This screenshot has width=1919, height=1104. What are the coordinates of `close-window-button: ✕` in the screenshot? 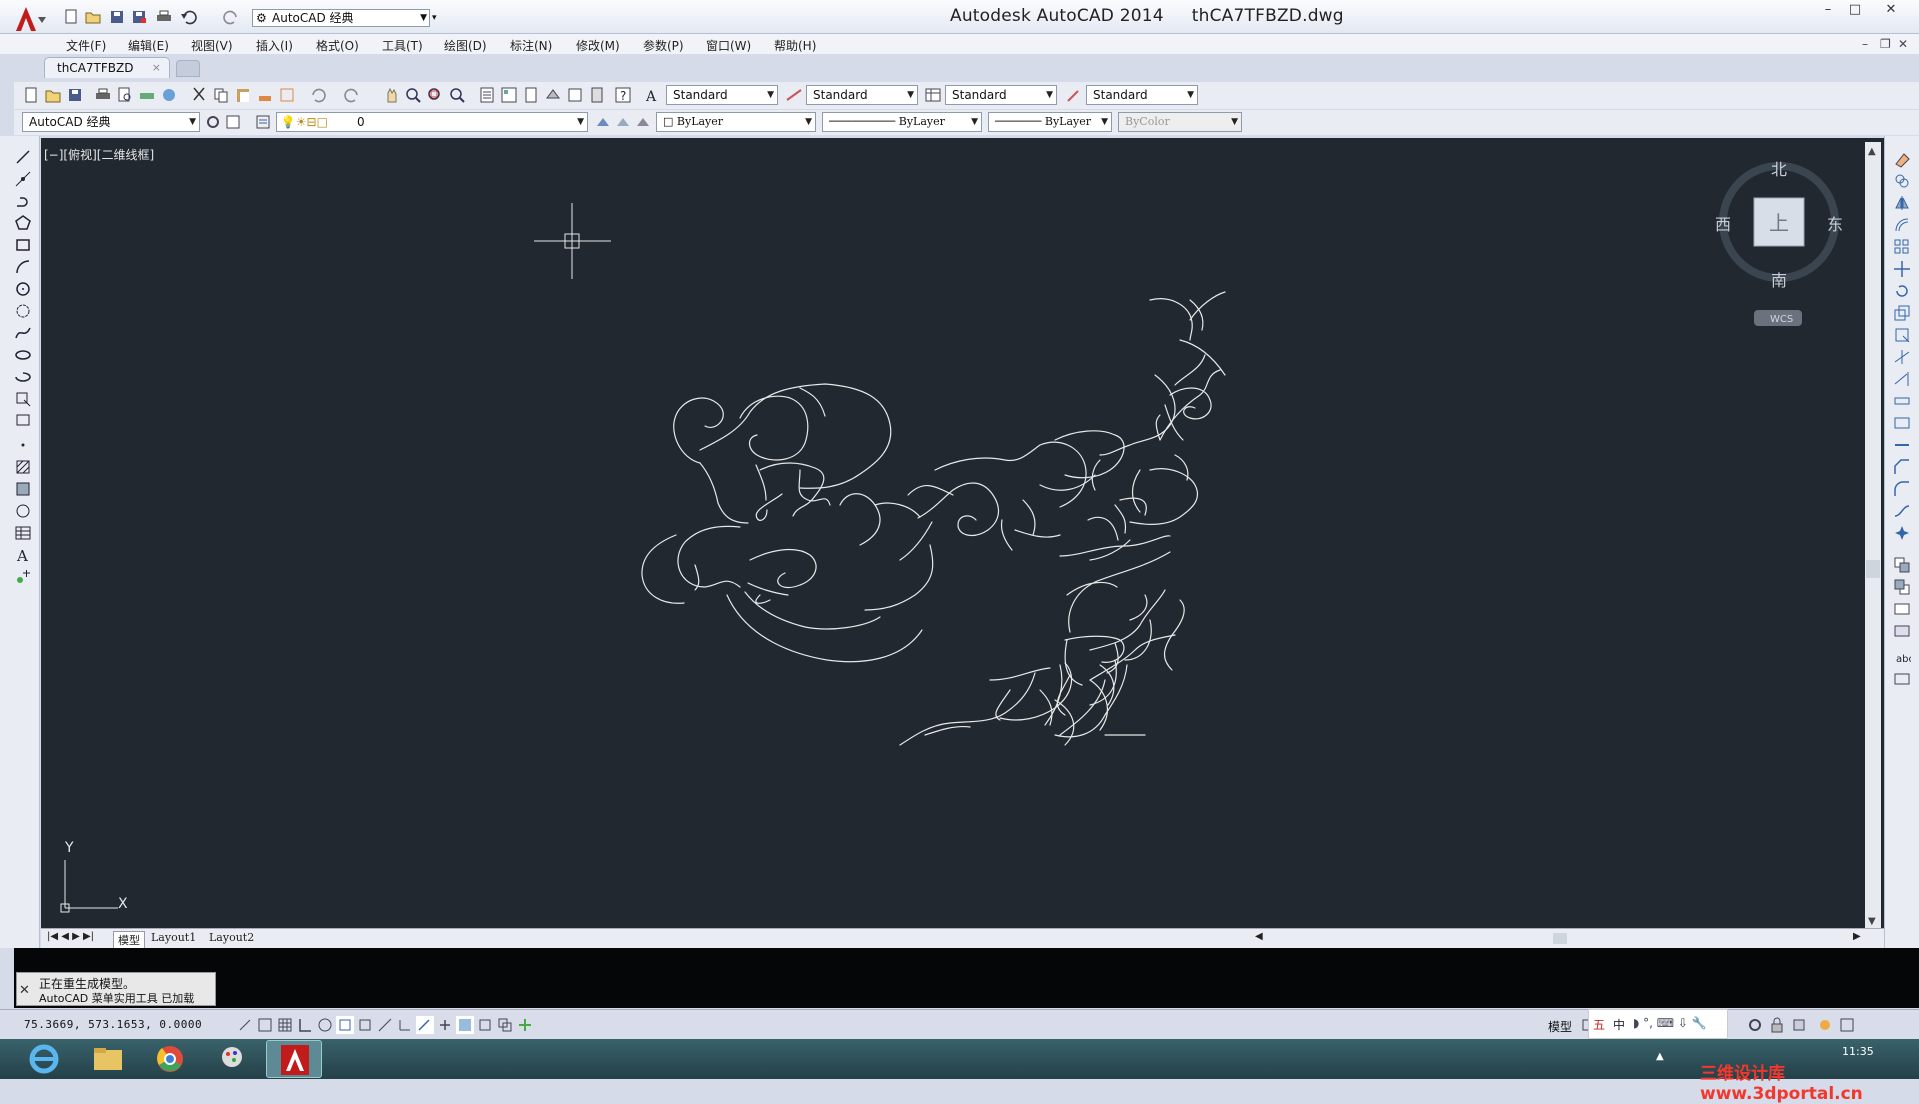 It's located at (1891, 10).